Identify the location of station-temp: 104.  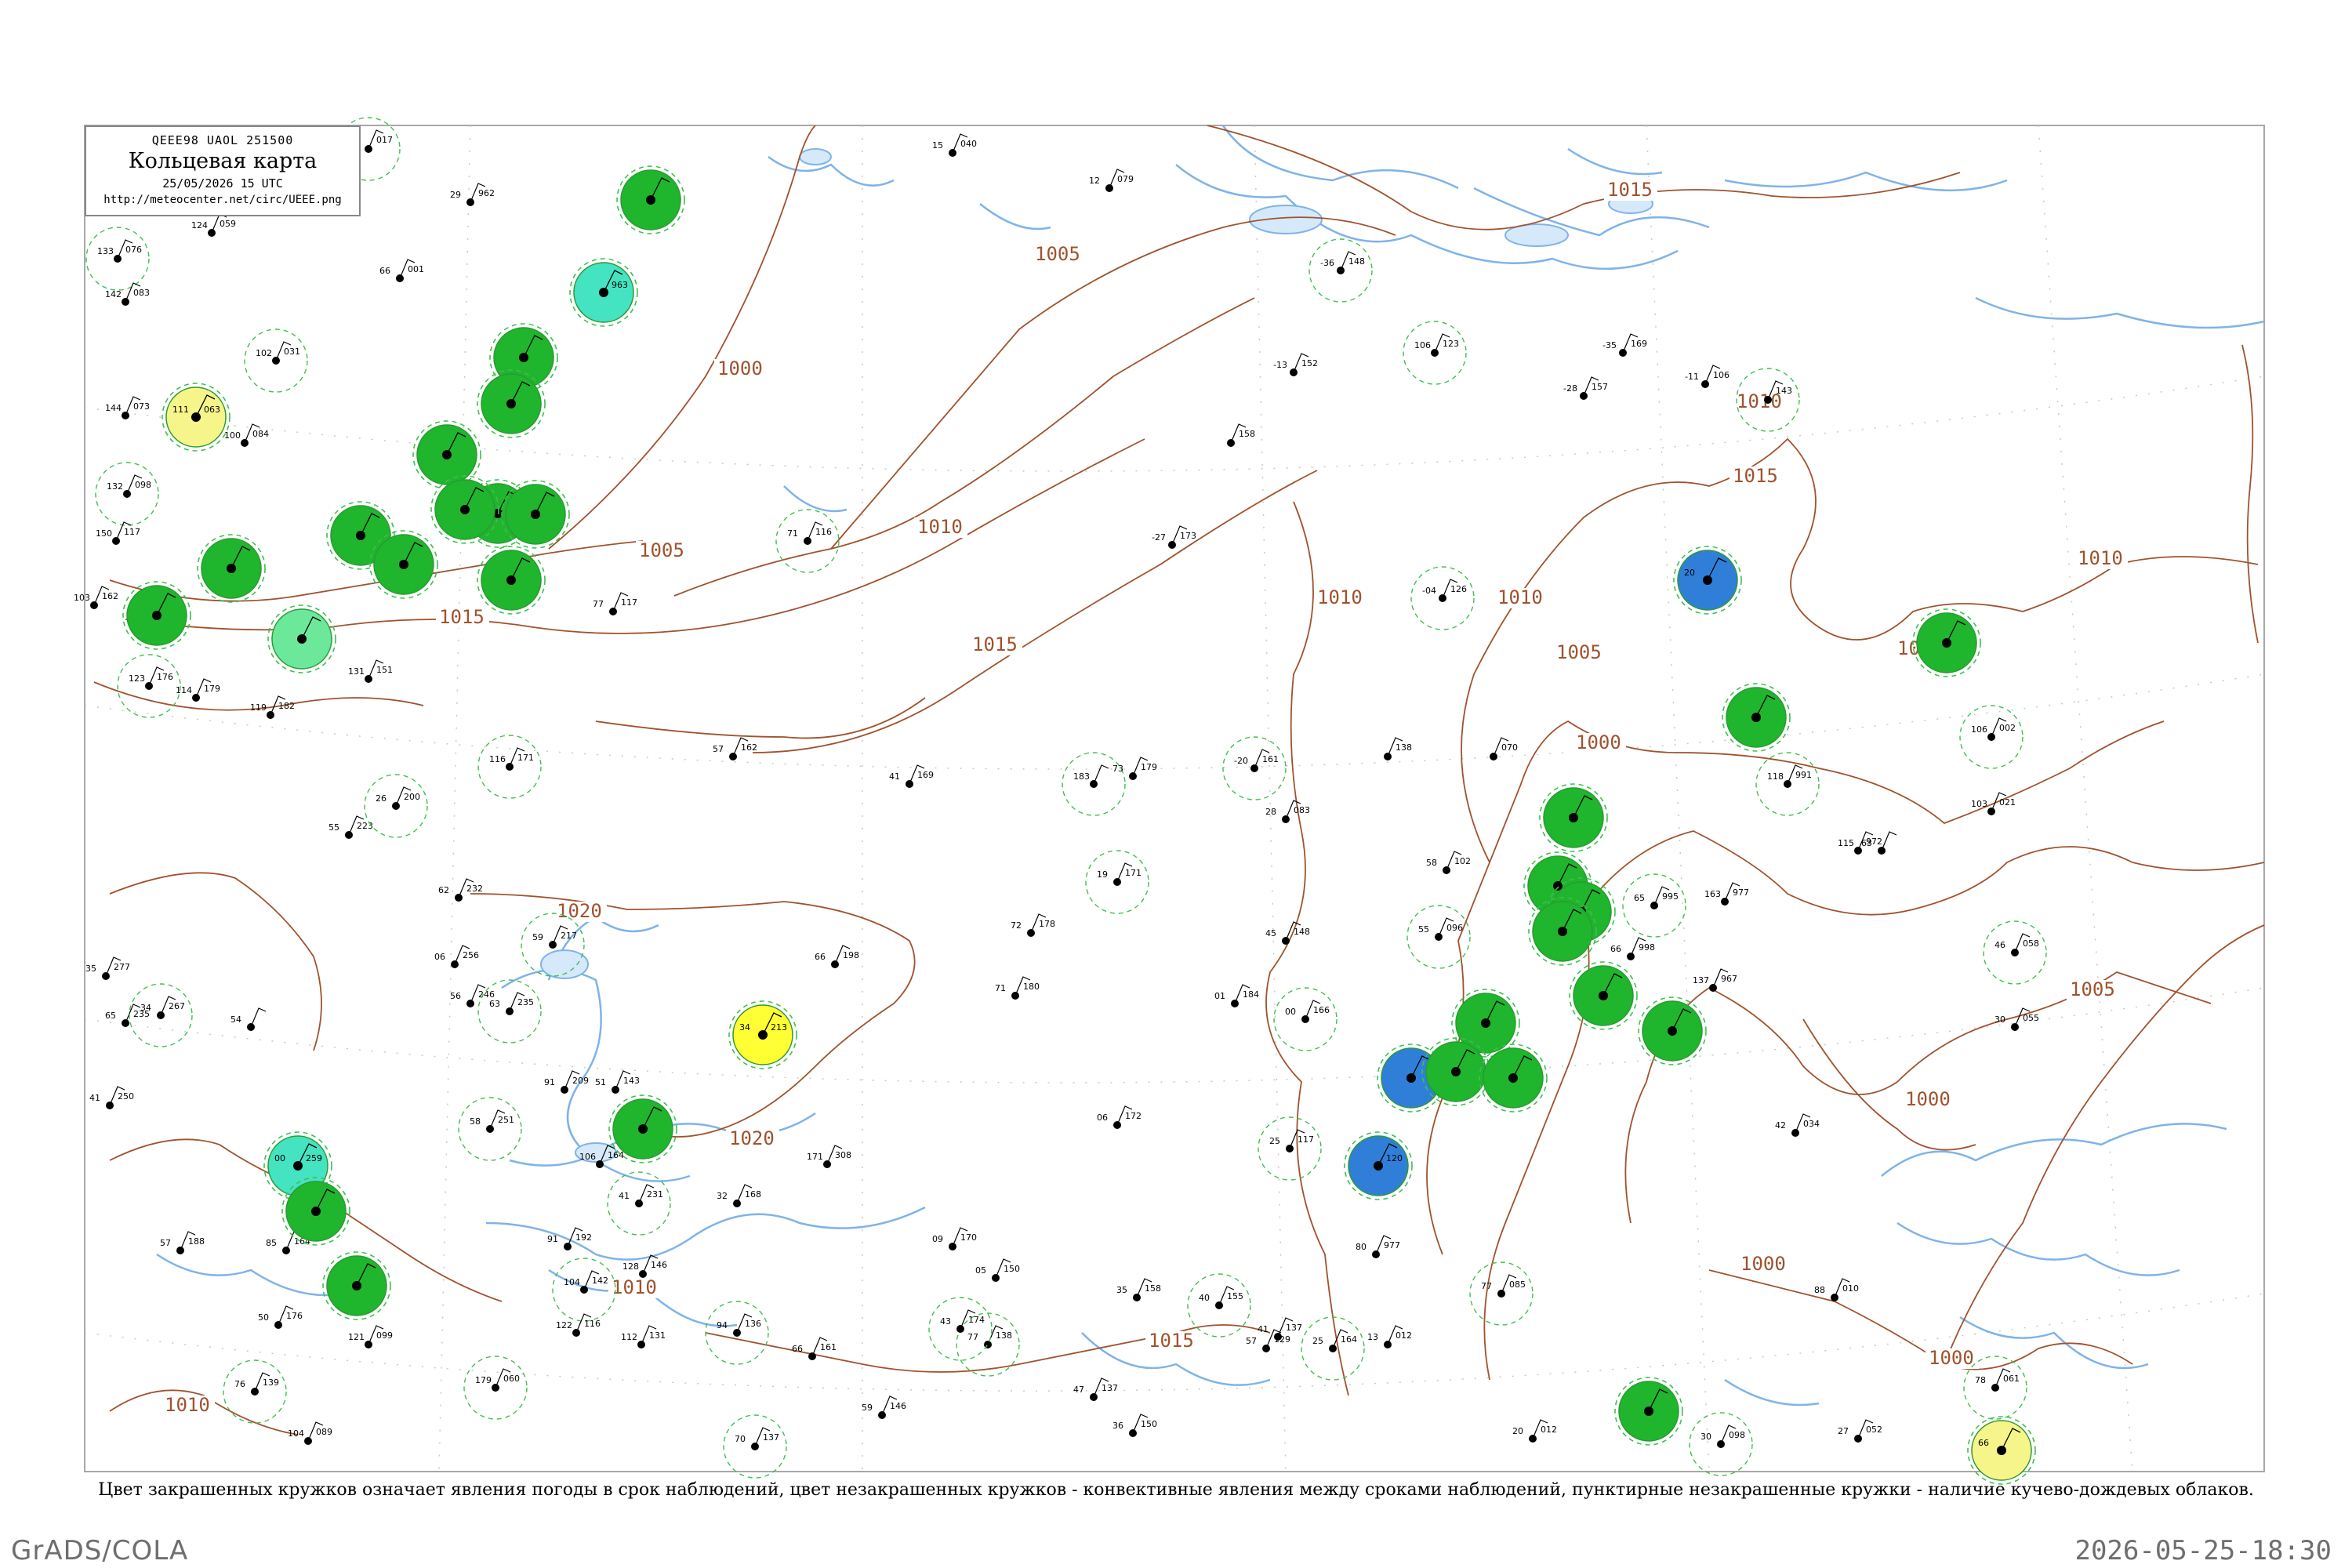
(572, 1282).